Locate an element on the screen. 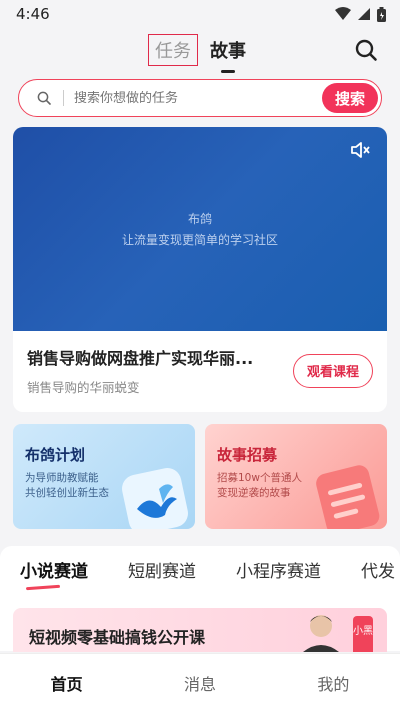  wifi-icon is located at coordinates (343, 13).